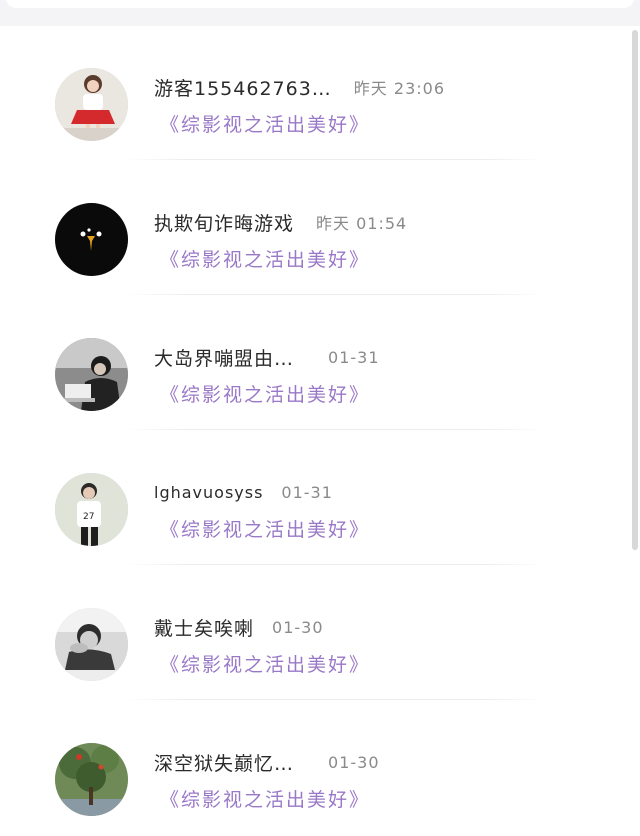 The image size is (640, 836). I want to click on svg-text: 27, so click(88, 517).